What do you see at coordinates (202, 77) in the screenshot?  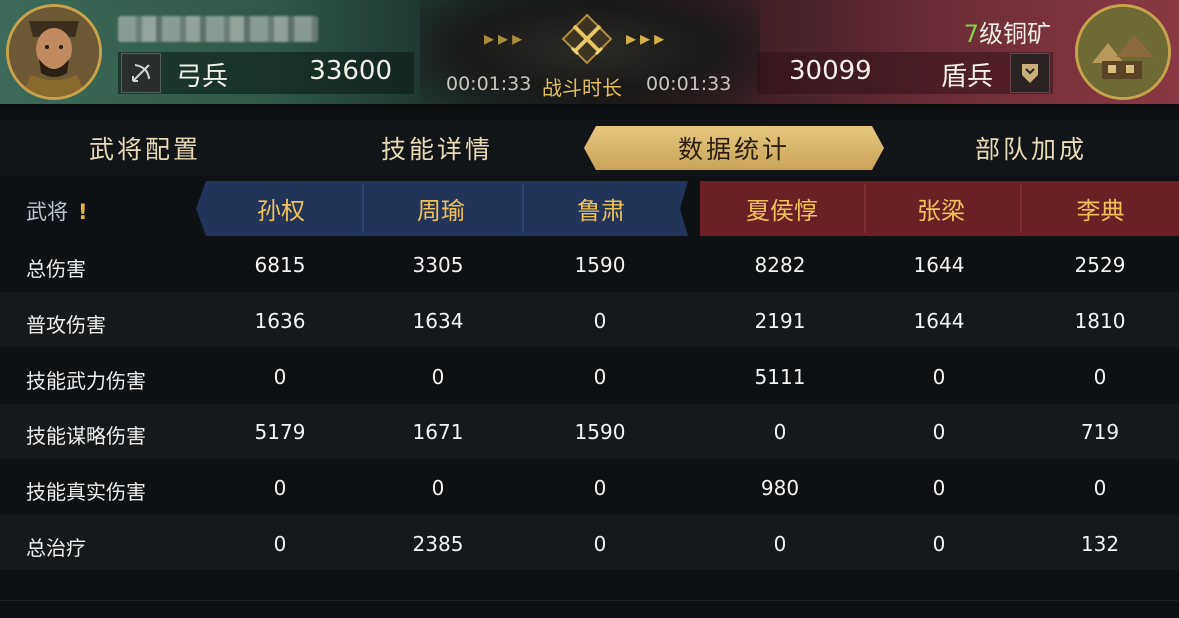 I see `our-troop-type: 弓兵` at bounding box center [202, 77].